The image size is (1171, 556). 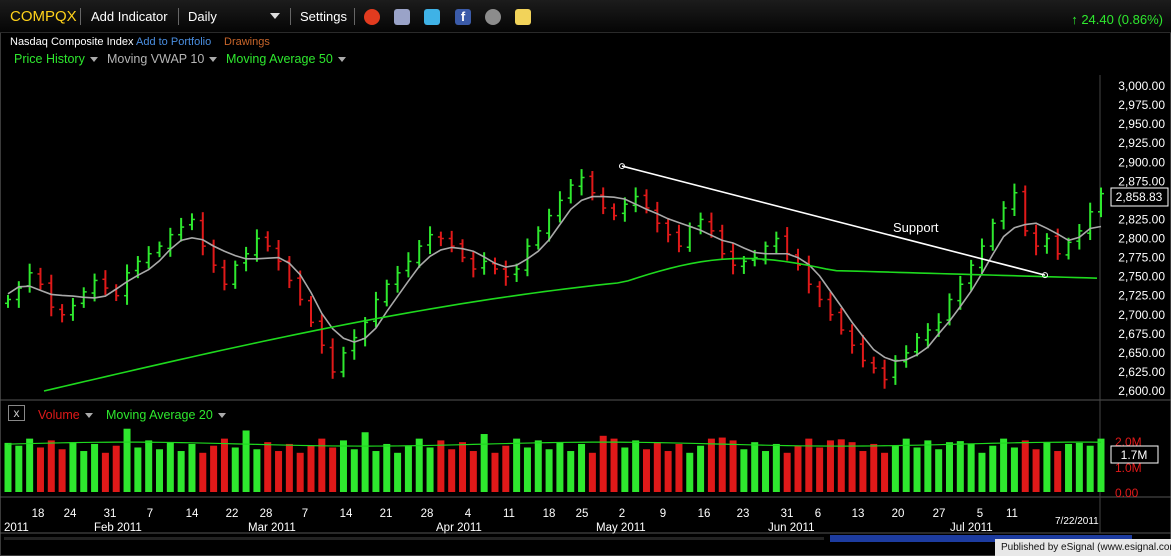 I want to click on last-price-label: 2,858.83, so click(x=1139, y=197).